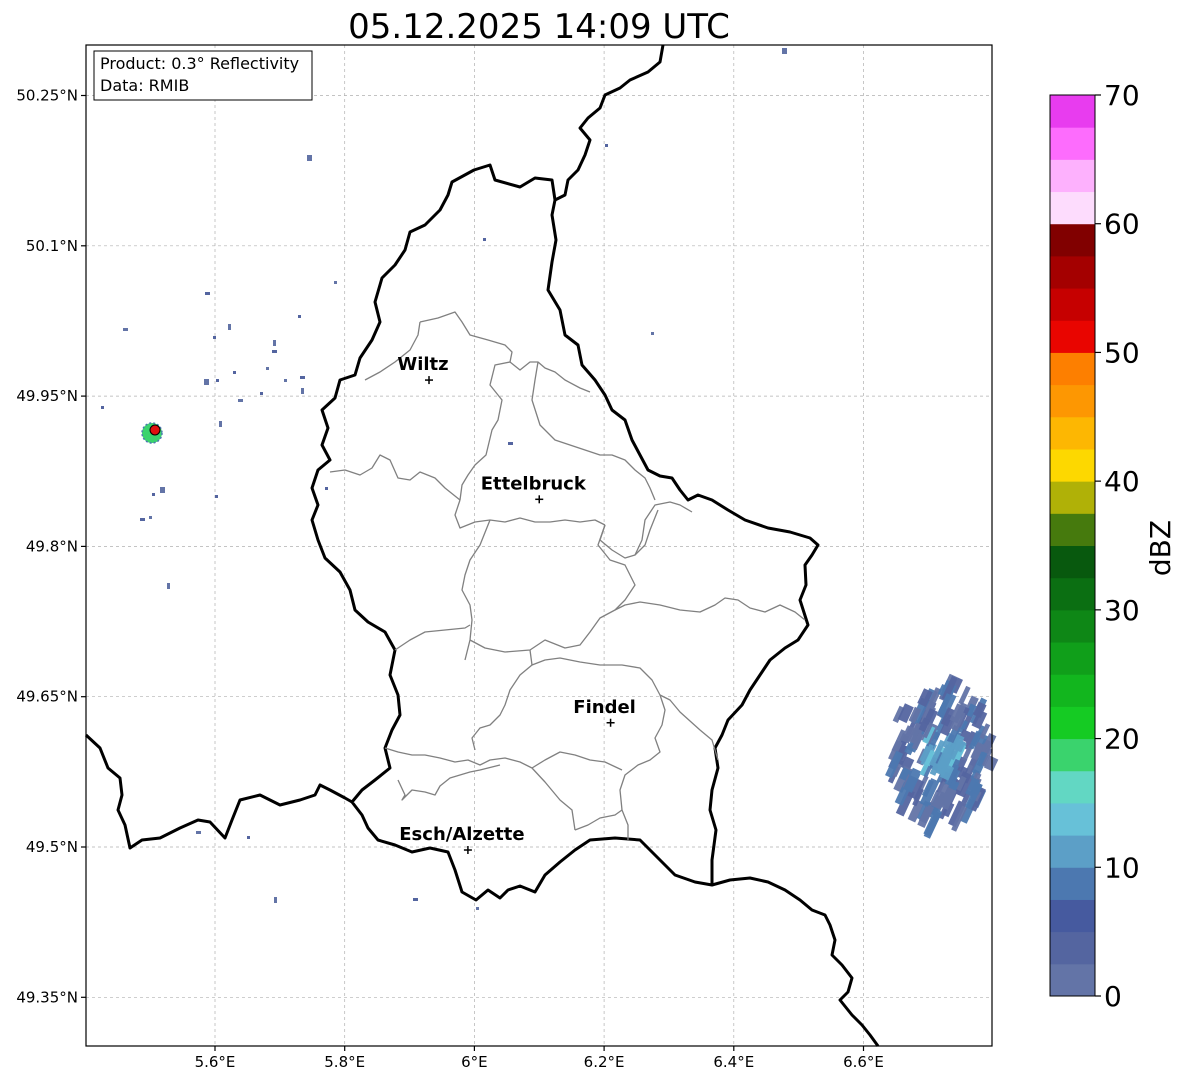 The image size is (1184, 1081). What do you see at coordinates (1160, 548) in the screenshot?
I see `colorbar-unit-label: dBZ` at bounding box center [1160, 548].